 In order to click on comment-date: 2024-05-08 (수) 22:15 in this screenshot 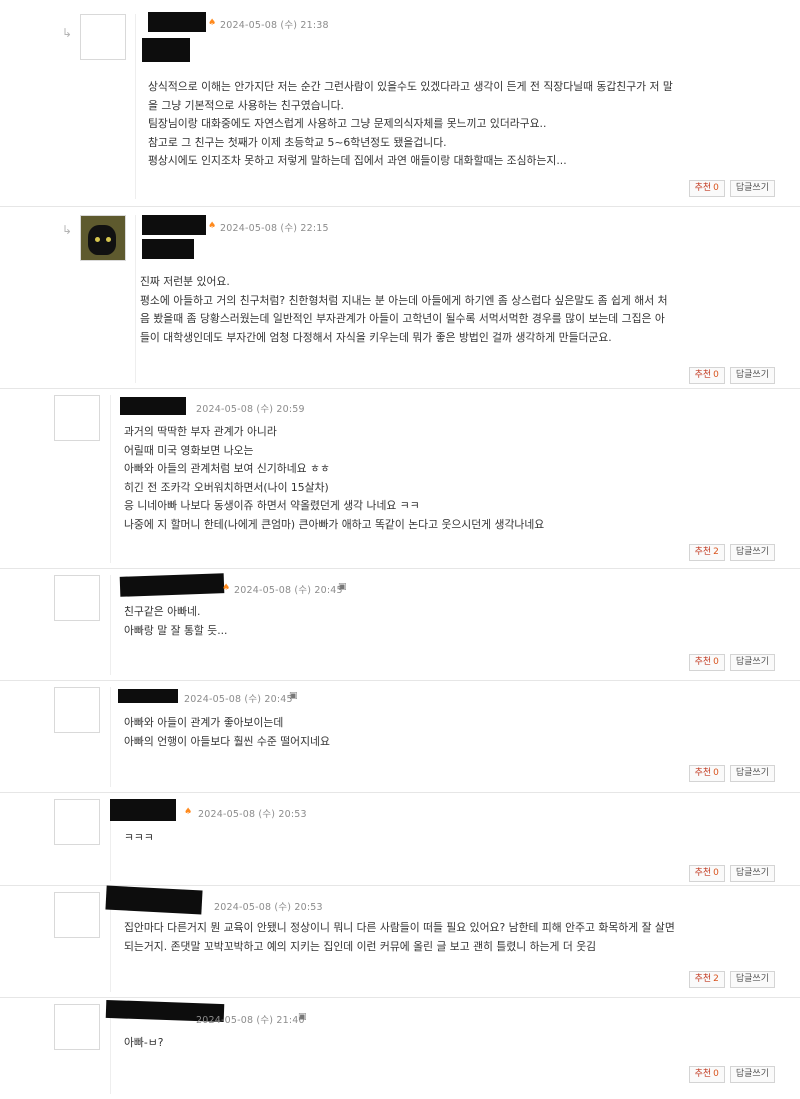, I will do `click(274, 228)`.